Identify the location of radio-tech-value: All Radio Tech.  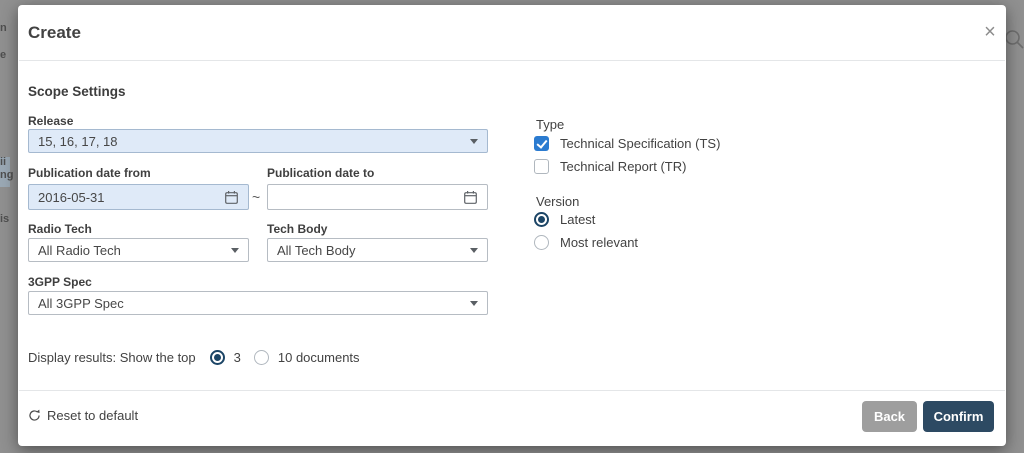
(79, 250).